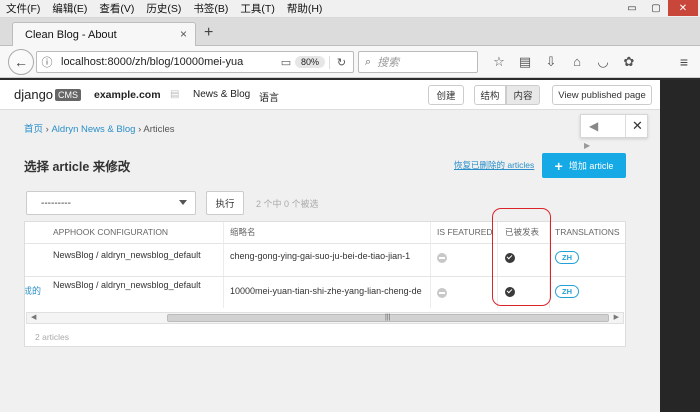 This screenshot has width=700, height=412. What do you see at coordinates (183, 34) in the screenshot?
I see `tab-close-icon: ×` at bounding box center [183, 34].